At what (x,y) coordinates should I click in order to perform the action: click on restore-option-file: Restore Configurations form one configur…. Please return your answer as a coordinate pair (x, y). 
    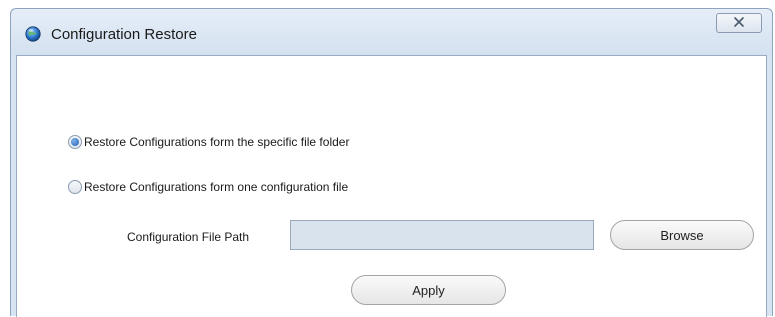
    Looking at the image, I should click on (208, 187).